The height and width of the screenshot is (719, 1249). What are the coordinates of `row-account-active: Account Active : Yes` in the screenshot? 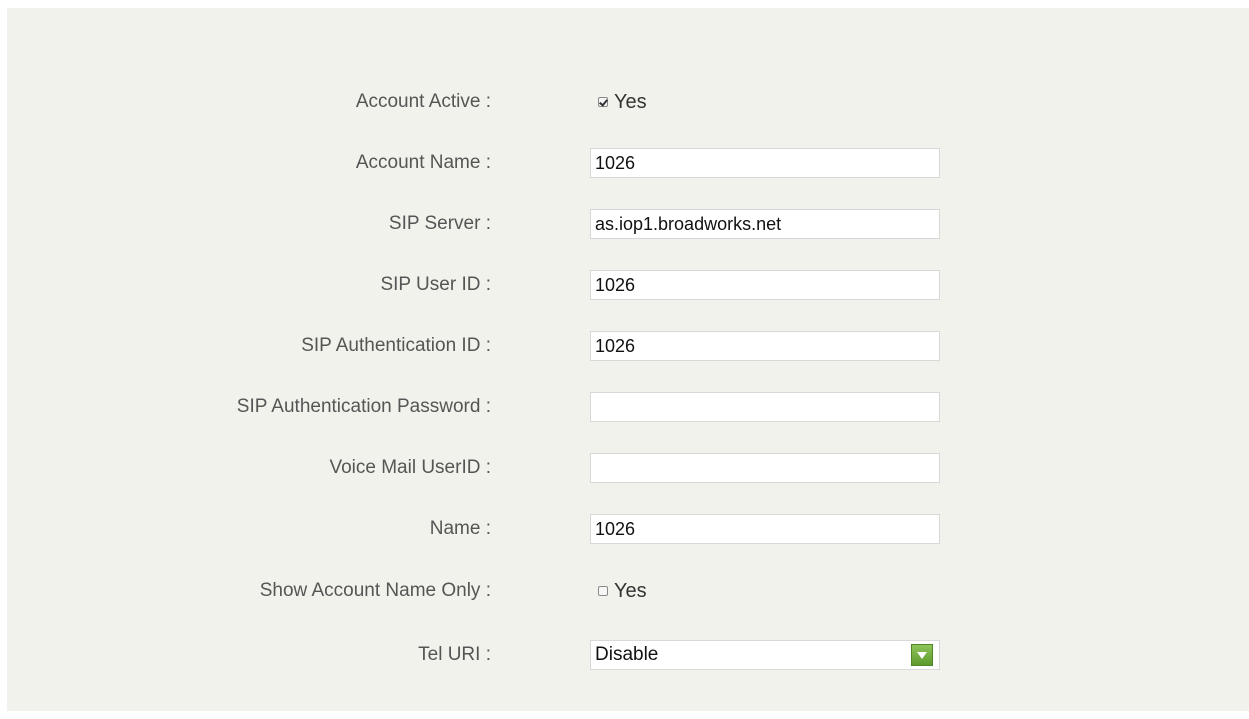 It's located at (628, 102).